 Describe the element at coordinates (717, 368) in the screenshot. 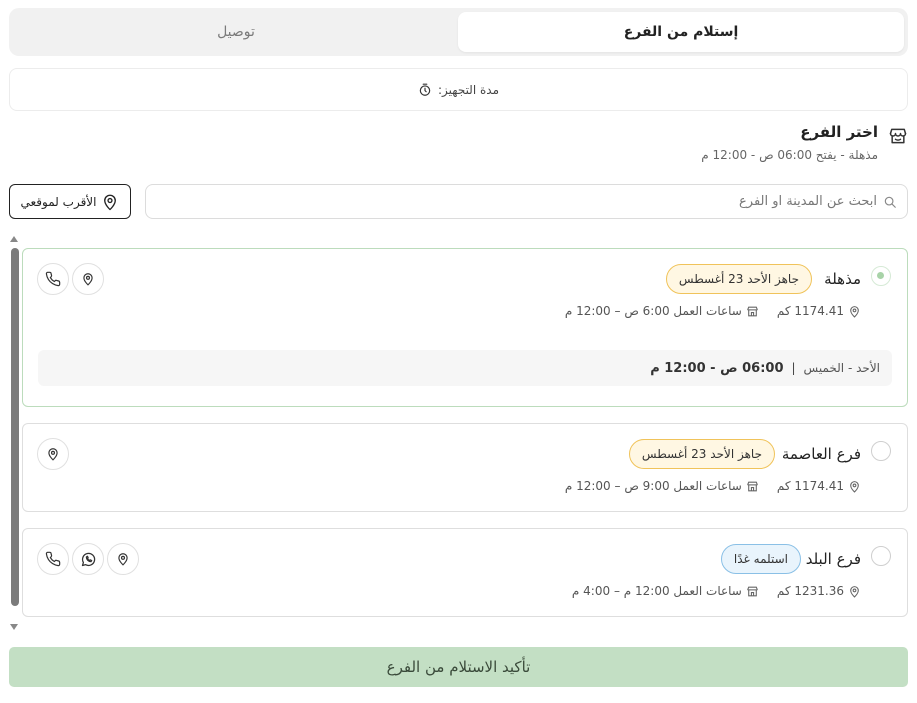

I see `schedule-time: 06:00 ص - 12:00 م` at that location.